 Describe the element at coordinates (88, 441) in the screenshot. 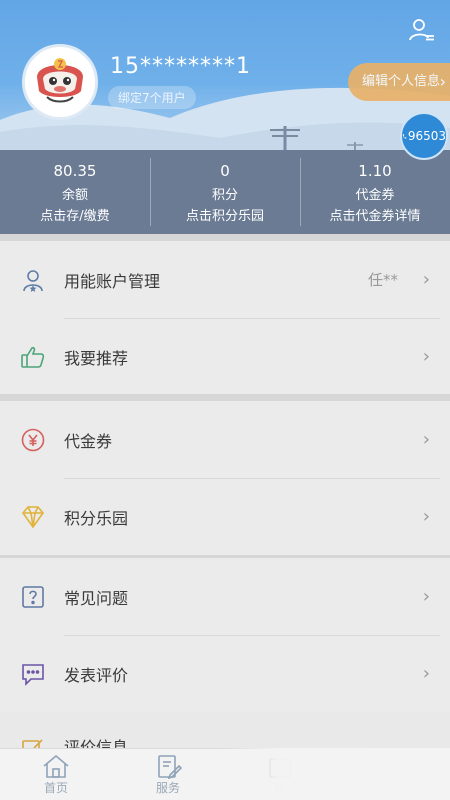

I see `menu-label-voucher: 代金券` at that location.